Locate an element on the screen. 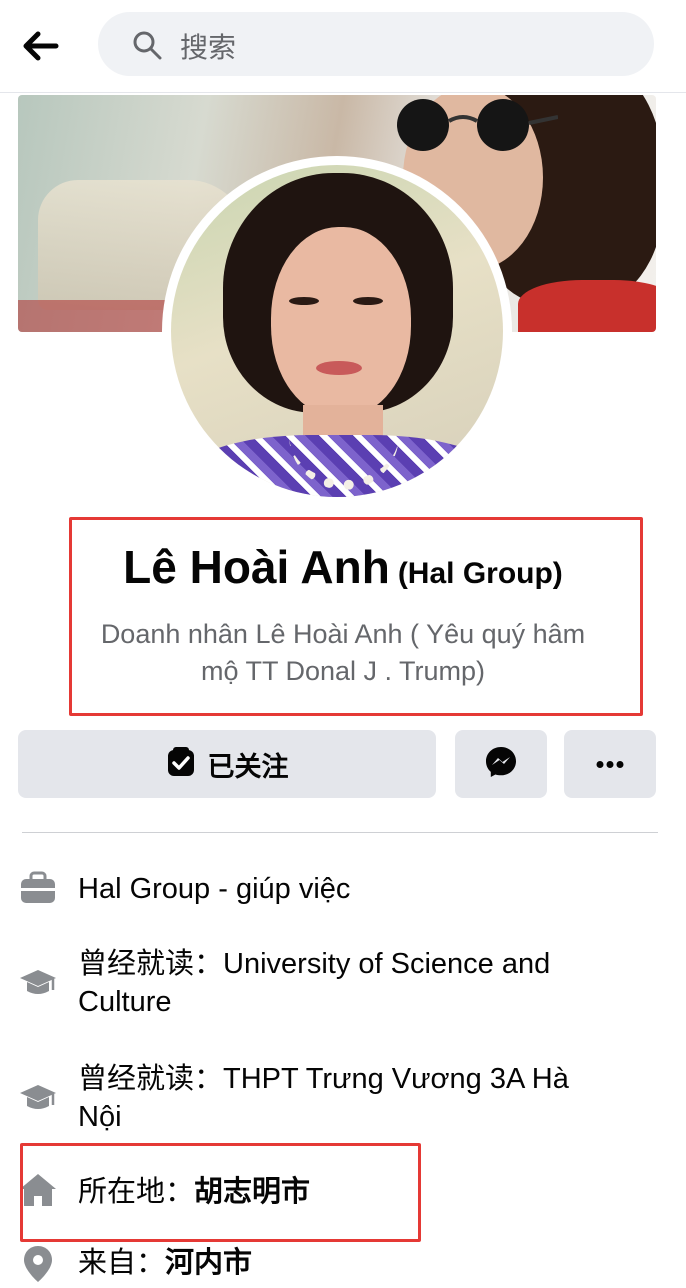 This screenshot has height=1288, width=686. location-prefix: 所在地： is located at coordinates (136, 1192).